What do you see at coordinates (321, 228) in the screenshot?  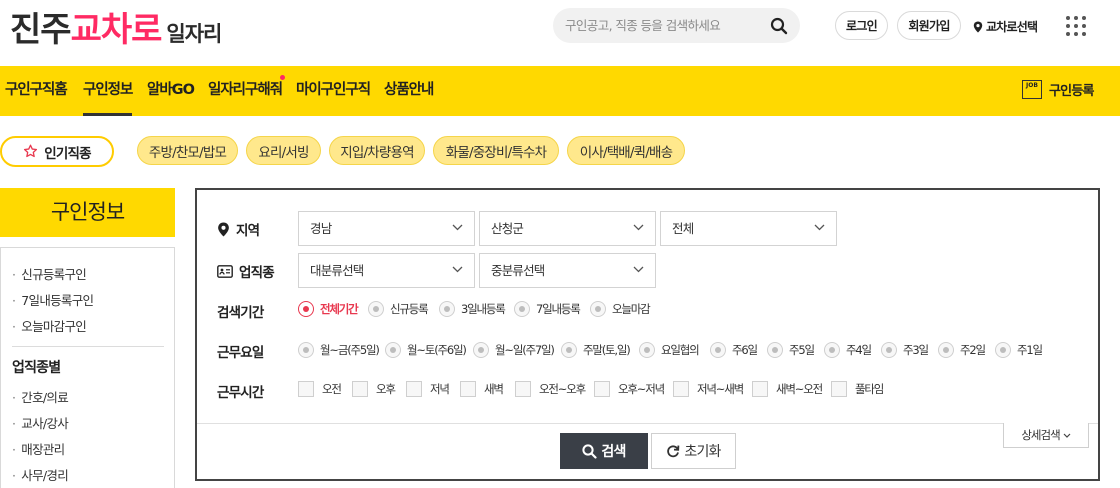 I see `region-province-value: 경남` at bounding box center [321, 228].